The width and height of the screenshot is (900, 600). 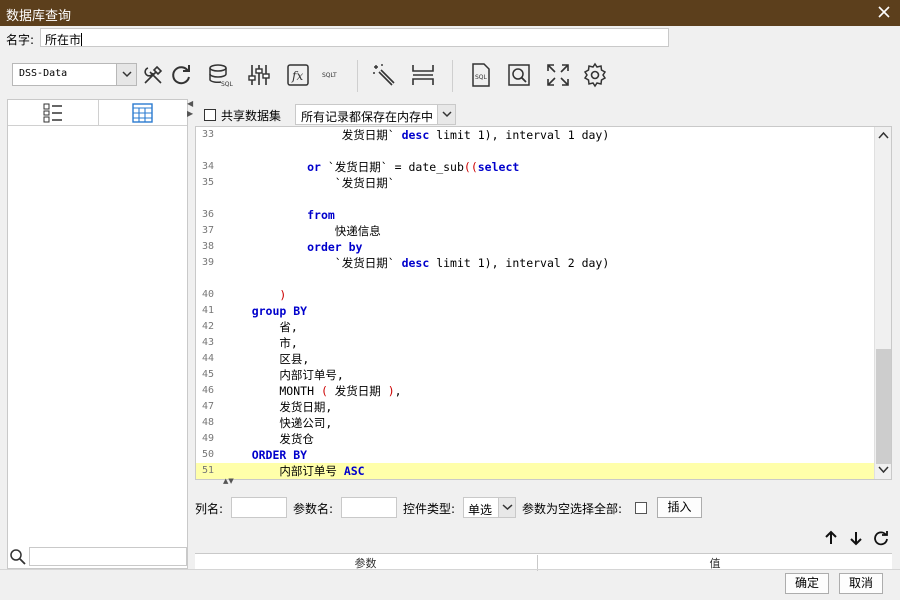 What do you see at coordinates (207, 422) in the screenshot?
I see `line-number: 48` at bounding box center [207, 422].